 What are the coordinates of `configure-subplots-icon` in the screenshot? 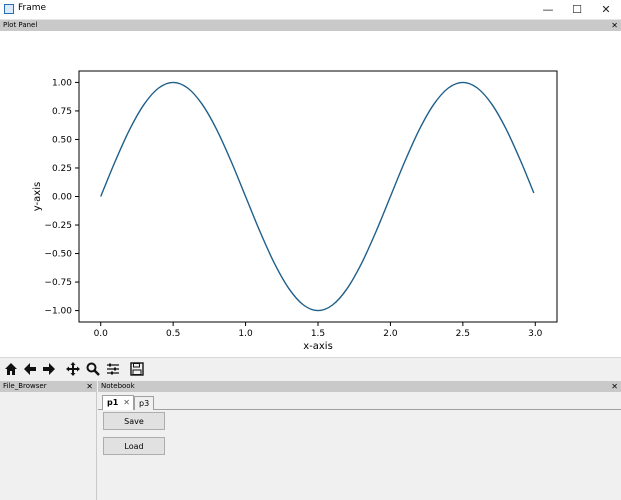 It's located at (113, 369).